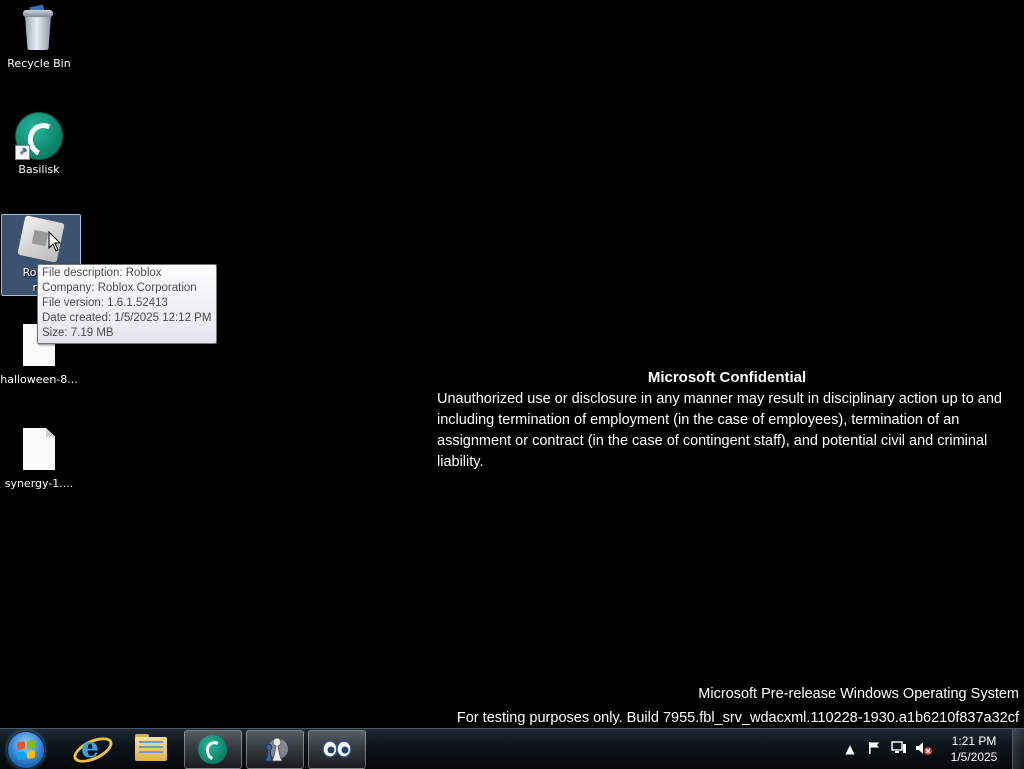  I want to click on desktop-icon-basilisk: ↗ Basilisk, so click(39, 144).